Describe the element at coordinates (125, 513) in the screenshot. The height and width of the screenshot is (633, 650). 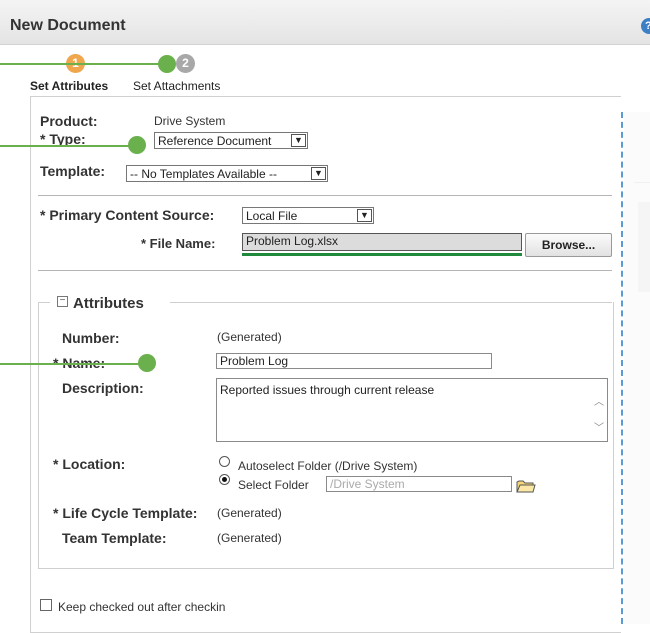
I see `life-cycle-label: * Life Cycle Template:` at that location.